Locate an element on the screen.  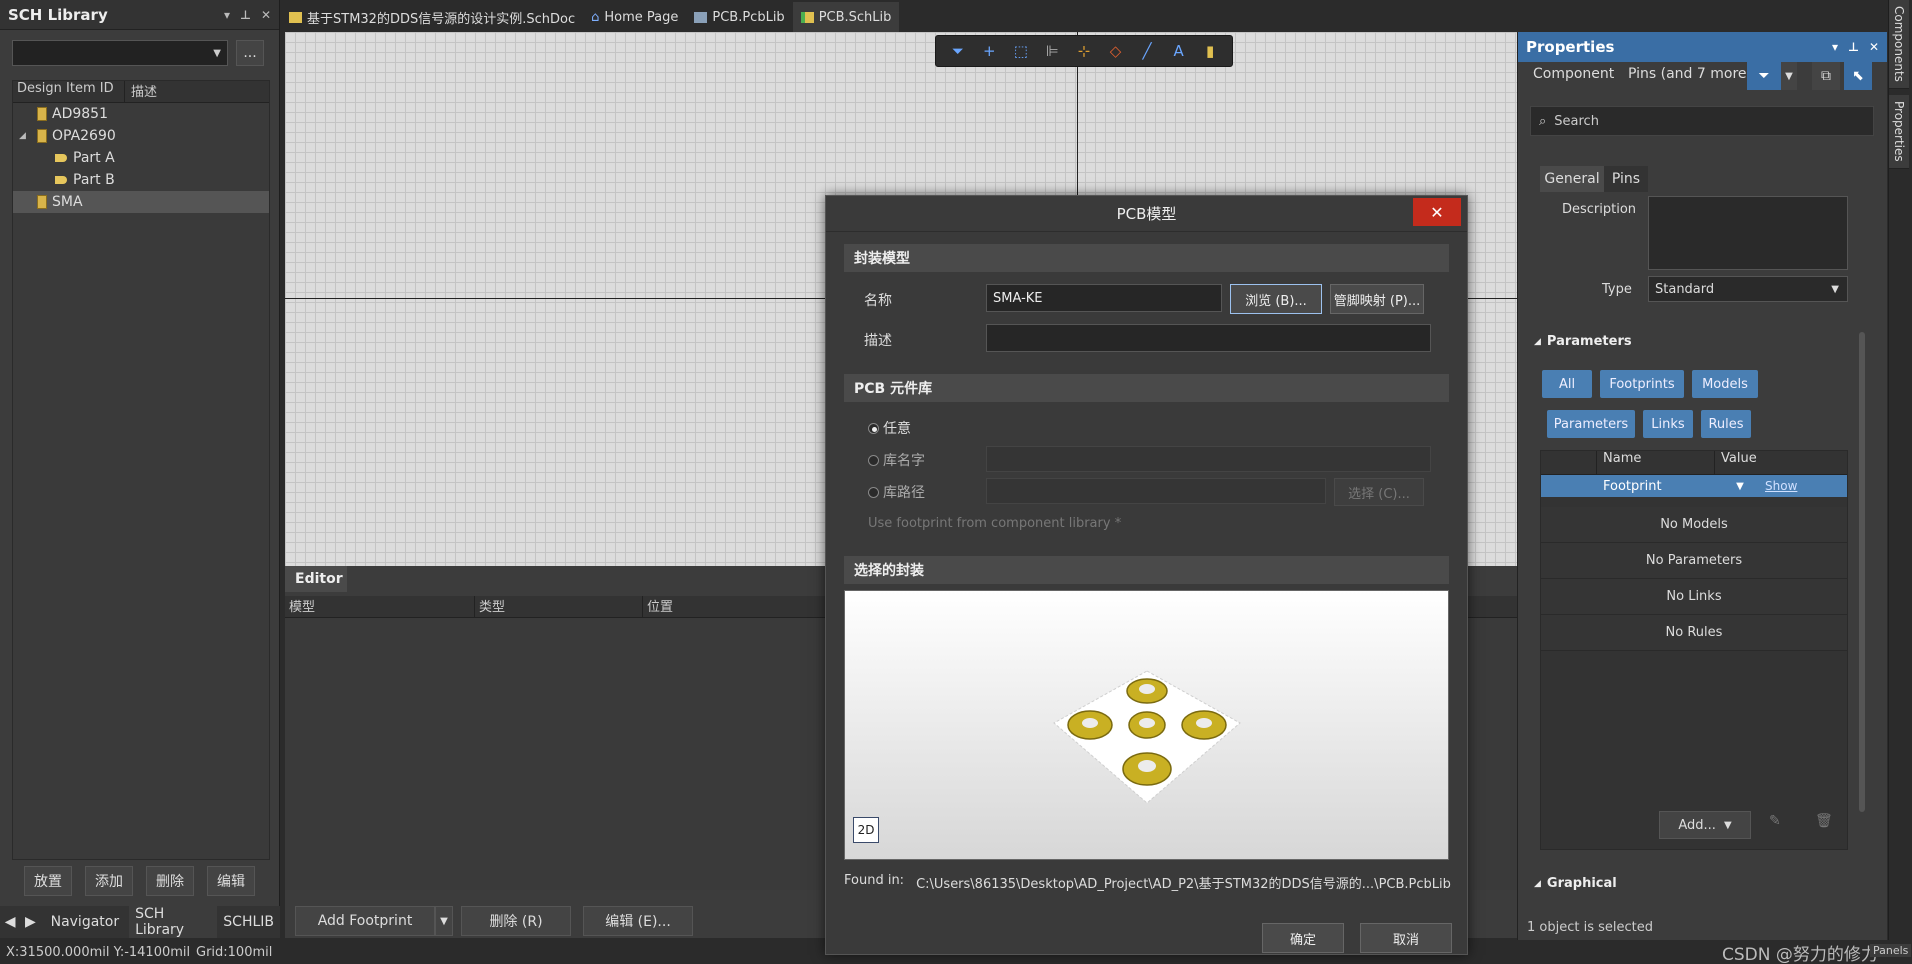
pin-place-icon: ⊹ is located at coordinates (1084, 51).